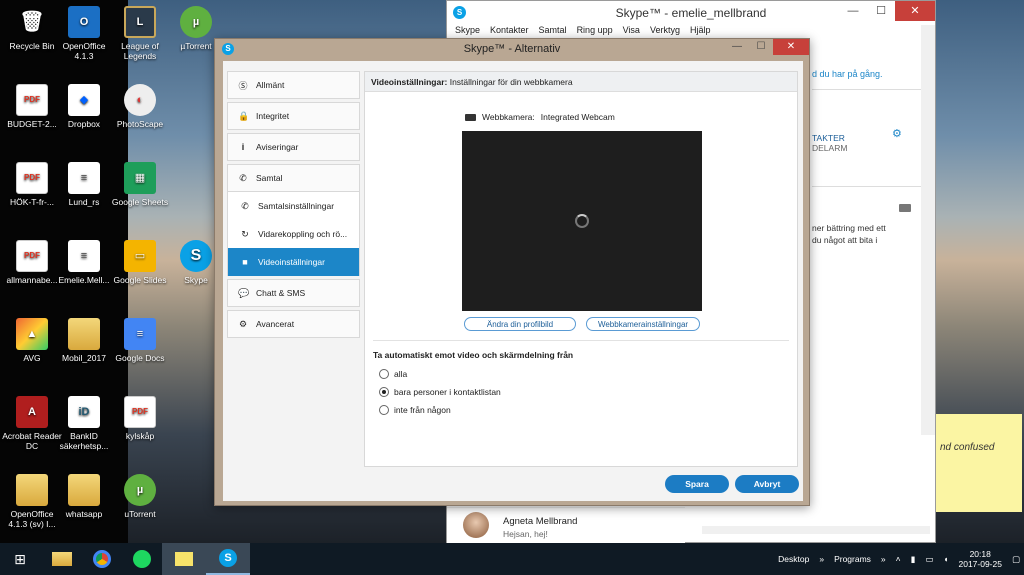  I want to click on notes-icon, so click(184, 559).